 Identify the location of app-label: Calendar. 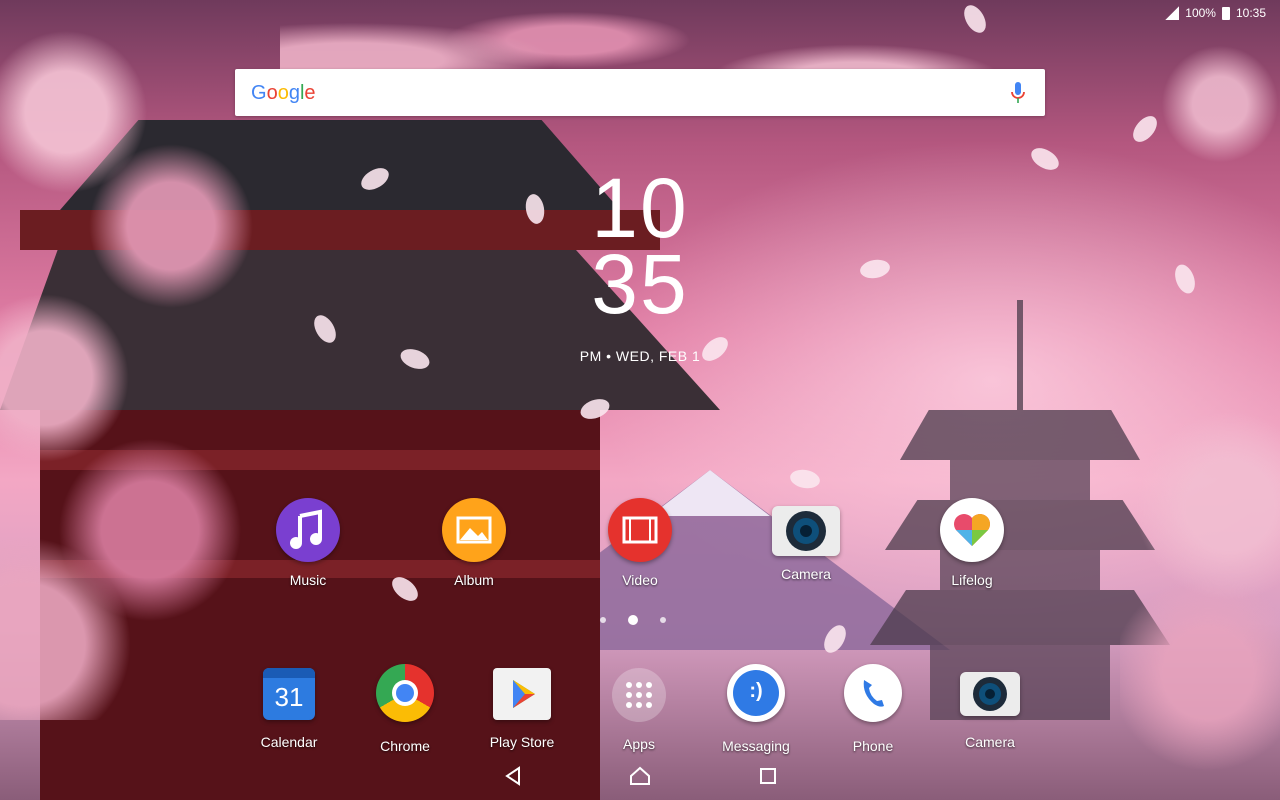
(289, 742).